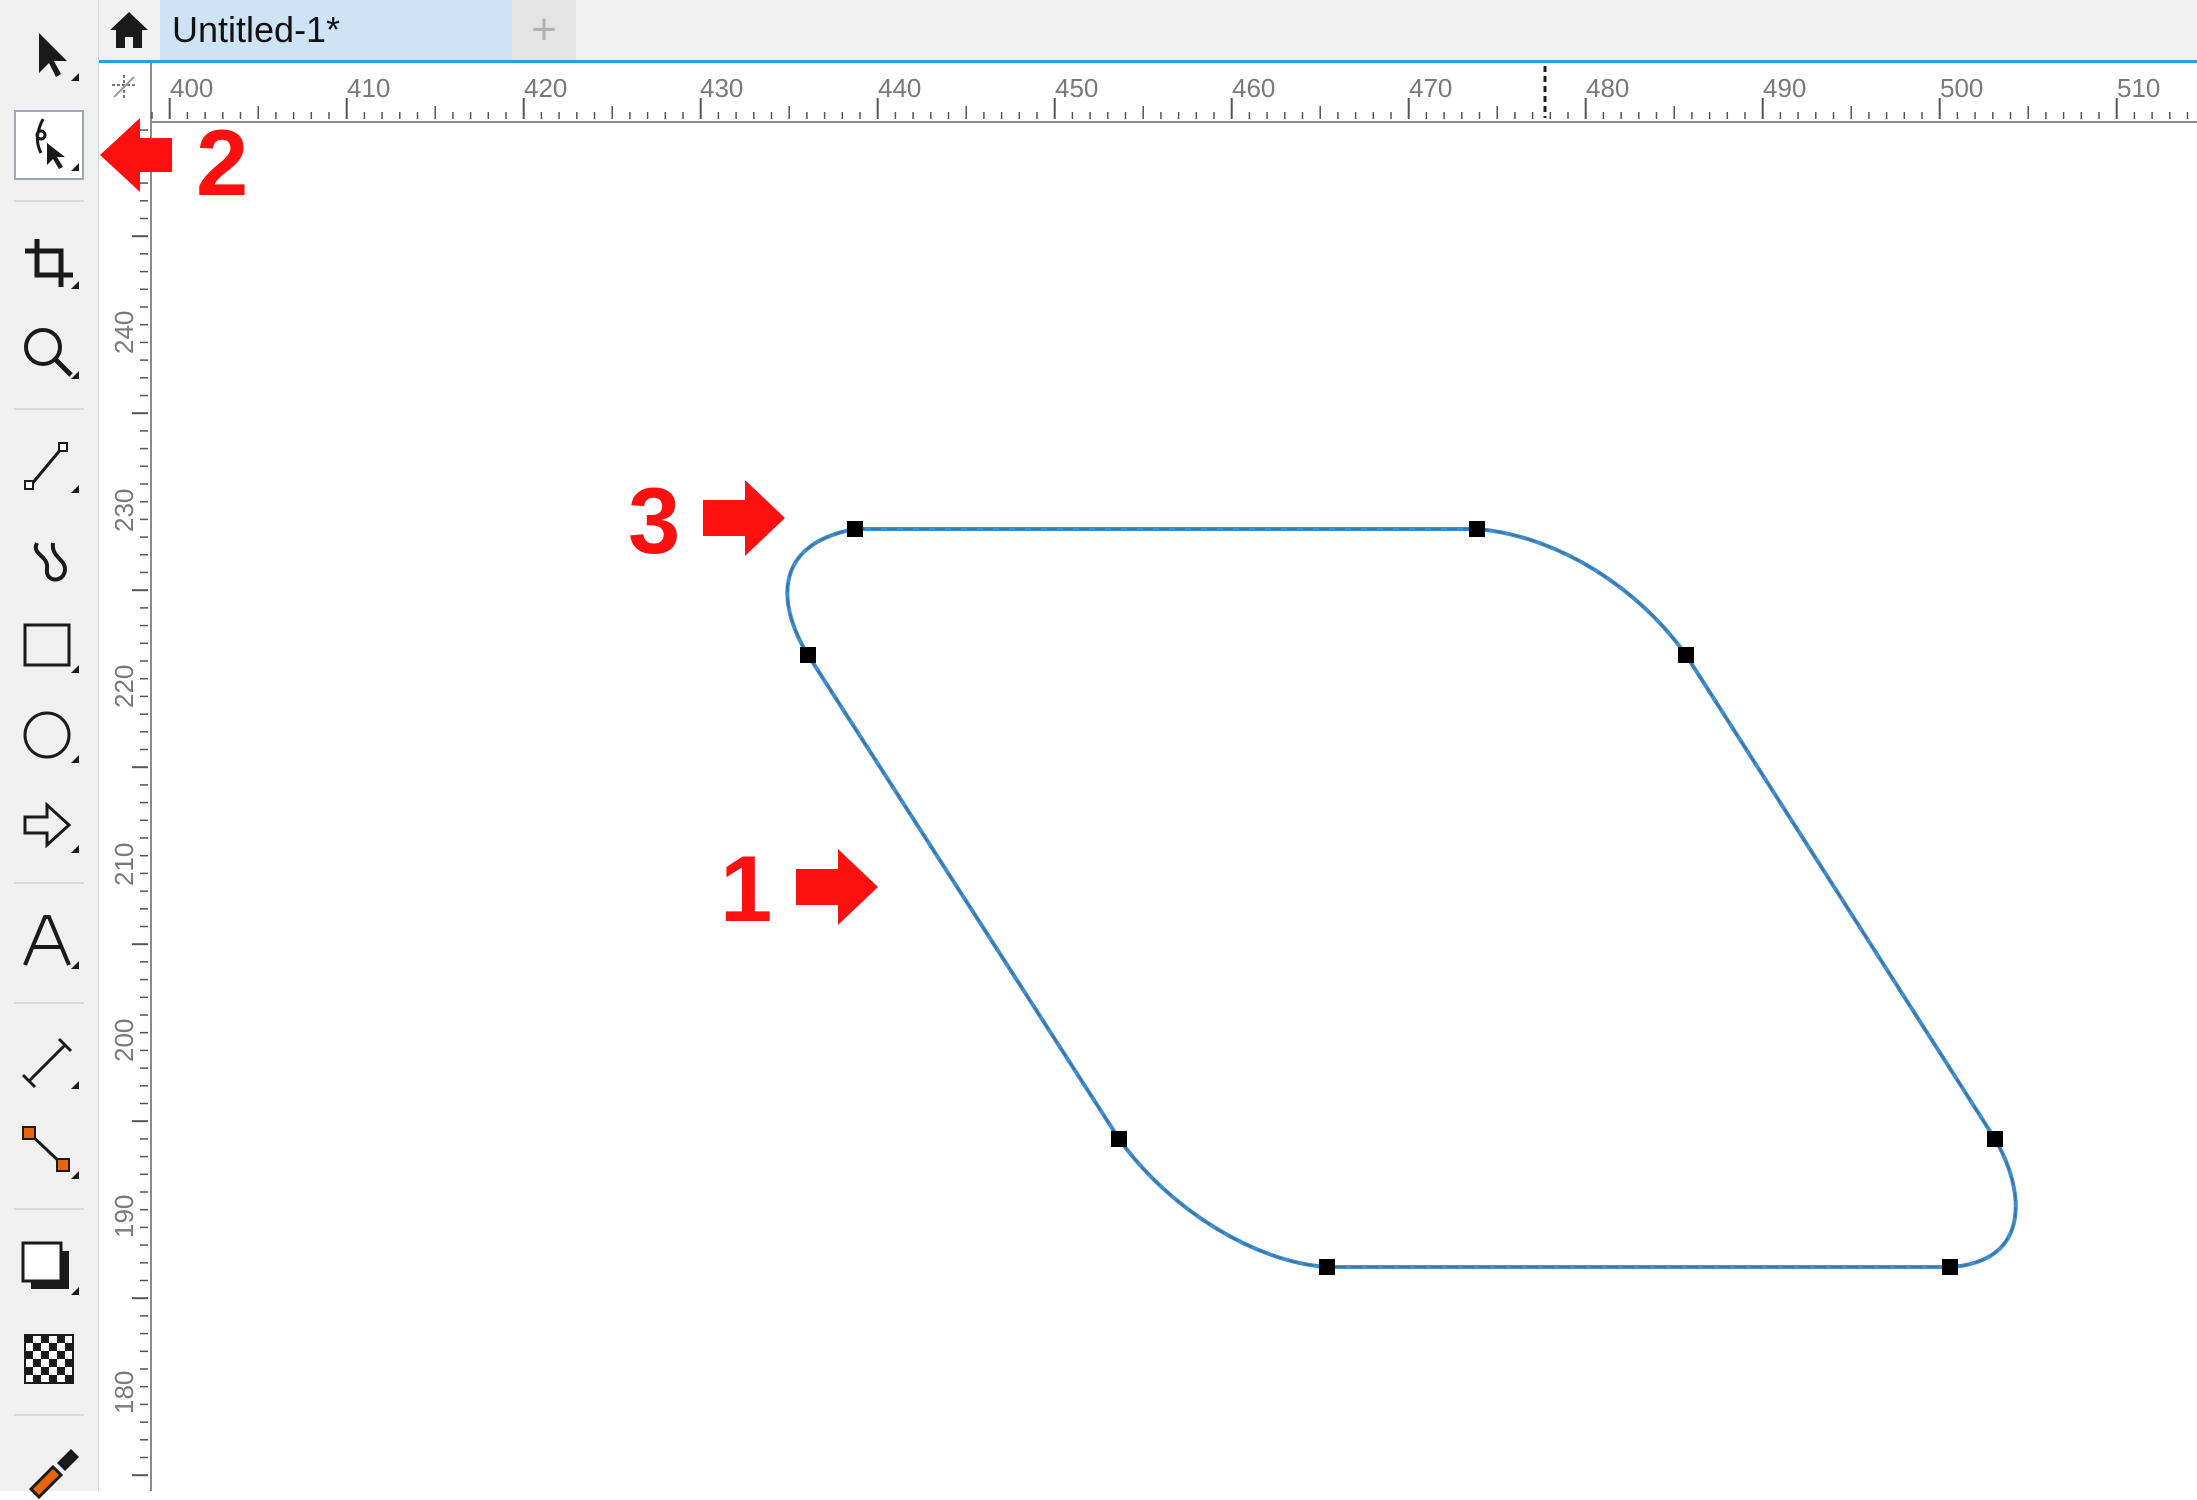 This screenshot has width=2197, height=1500. I want to click on text-tool, so click(49, 943).